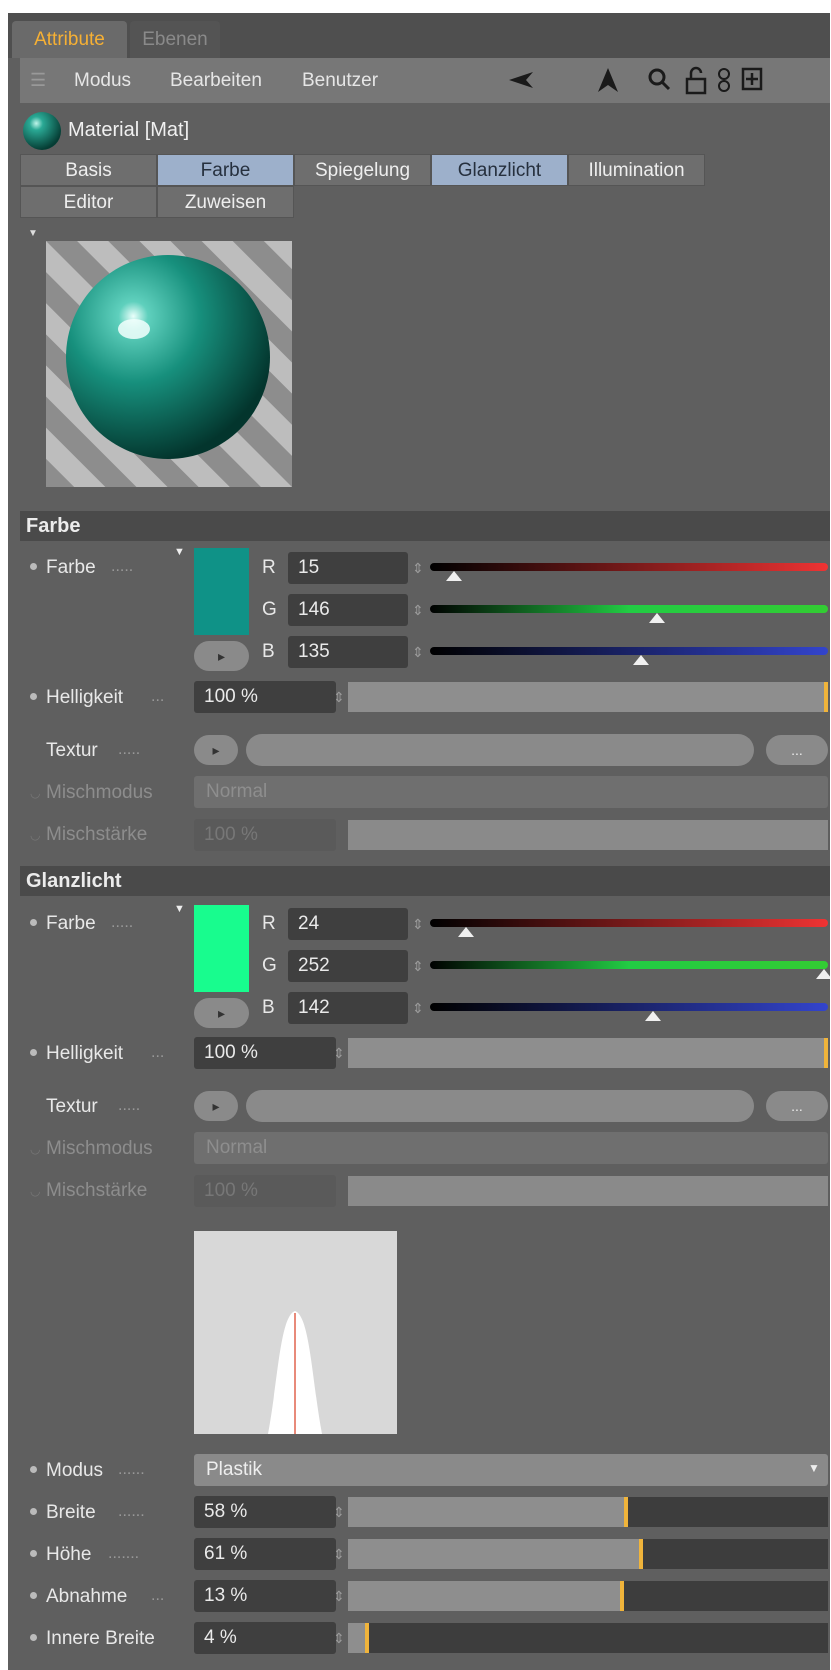  Describe the element at coordinates (418, 966) in the screenshot. I see `glanz-green-spinner: ⇕` at that location.